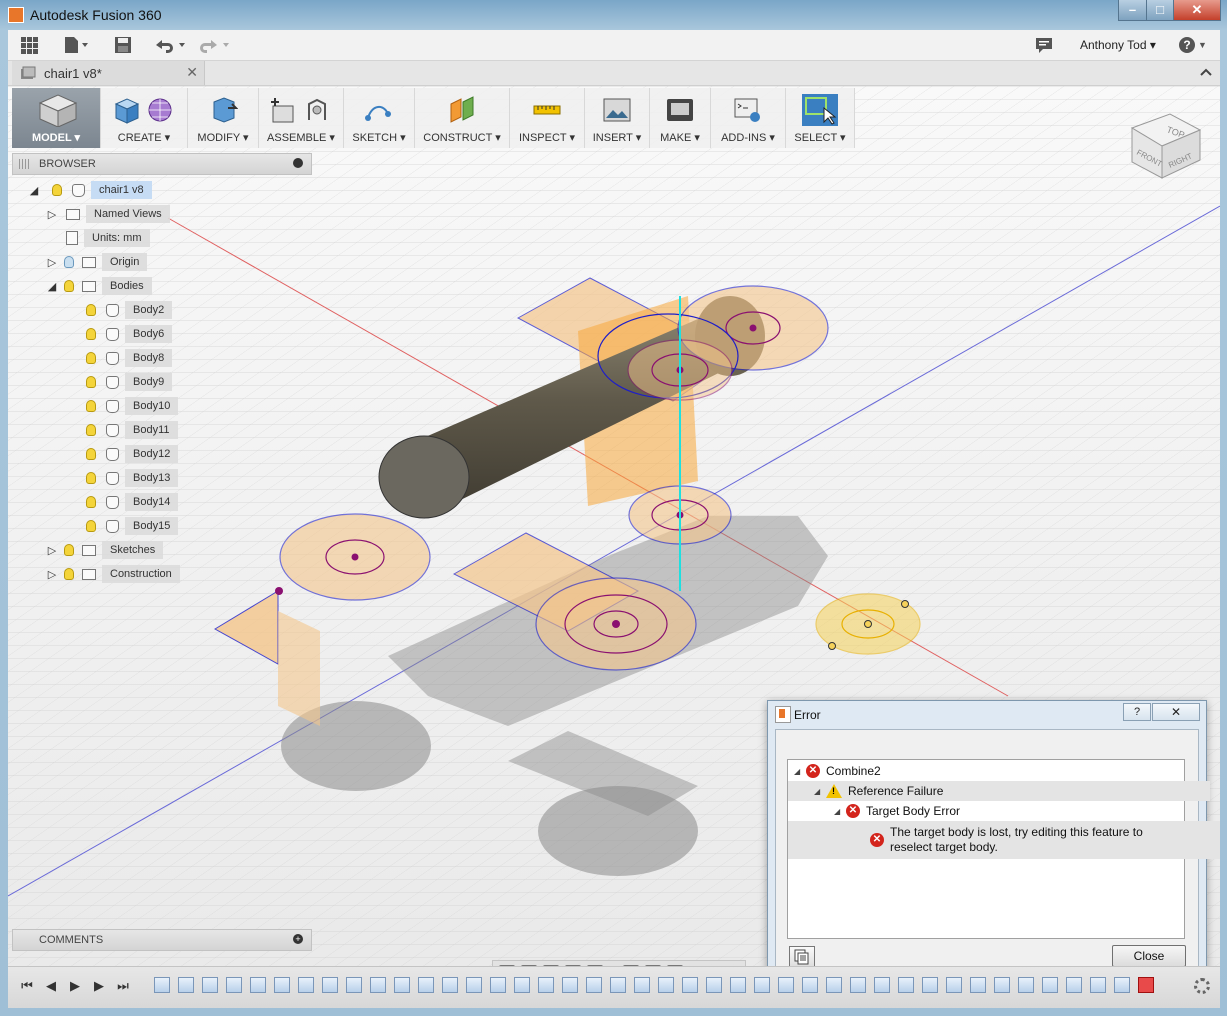 This screenshot has height=1016, width=1227. I want to click on tree-item-named-views: ▷ Named Views, so click(108, 214).